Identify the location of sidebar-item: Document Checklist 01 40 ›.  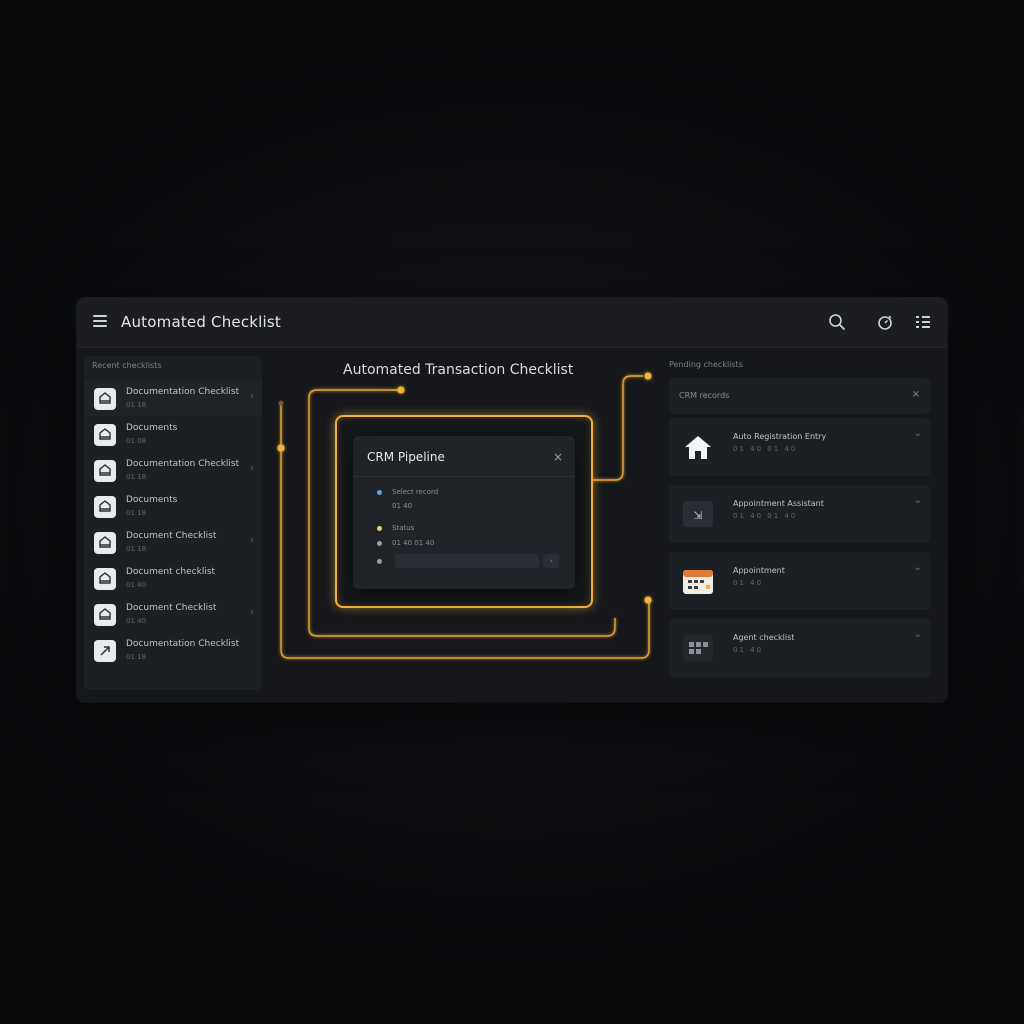
(173, 614).